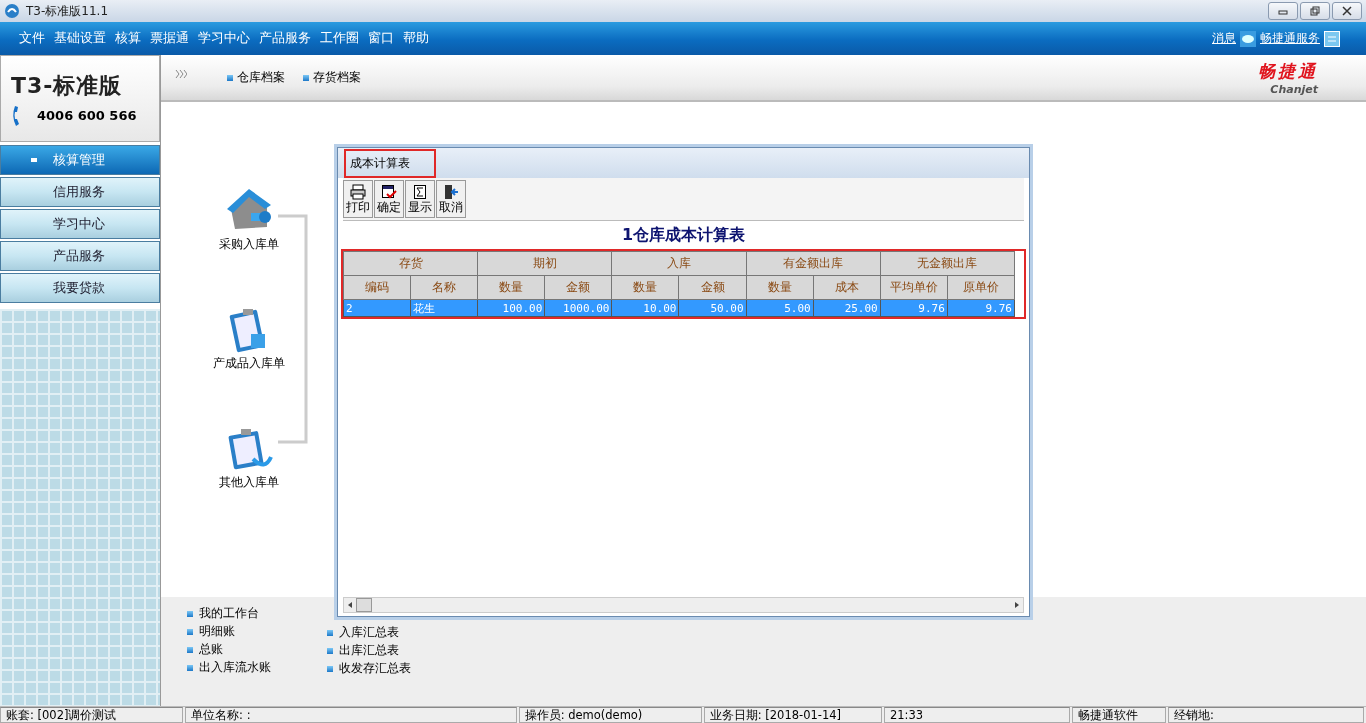 The image size is (1366, 723). Describe the element at coordinates (369, 632) in the screenshot. I see `report-link: 入库汇总表` at that location.